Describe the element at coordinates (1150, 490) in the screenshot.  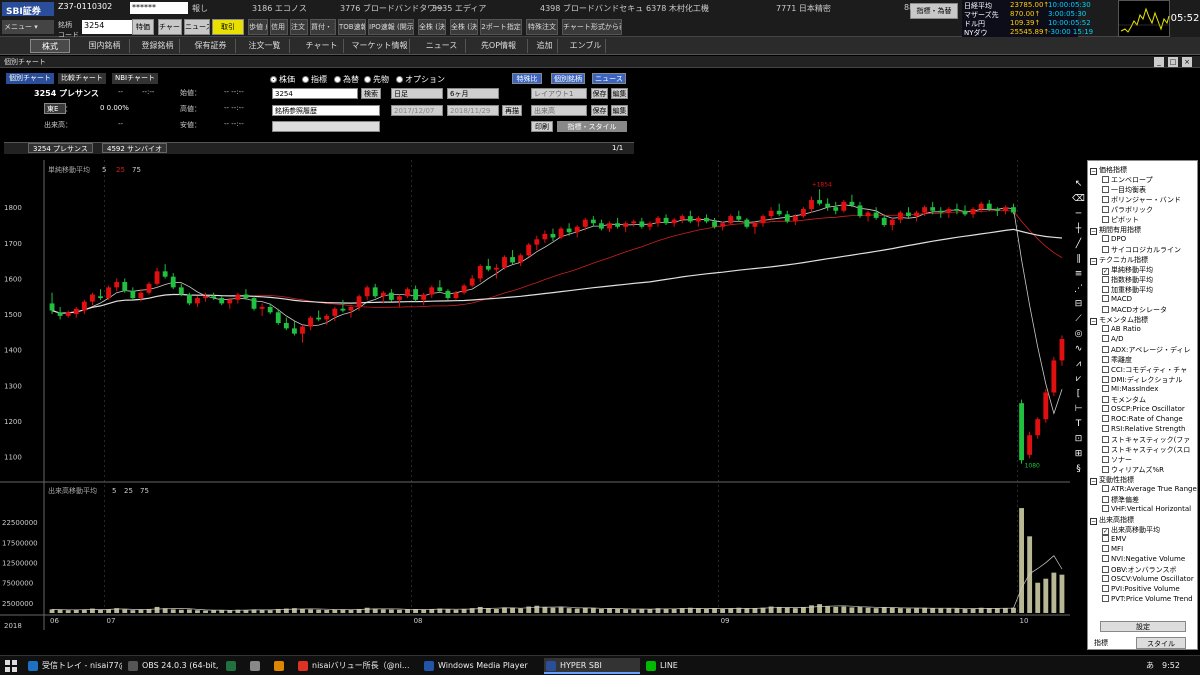
I see `indicator-item: ATR:Average True Range` at that location.